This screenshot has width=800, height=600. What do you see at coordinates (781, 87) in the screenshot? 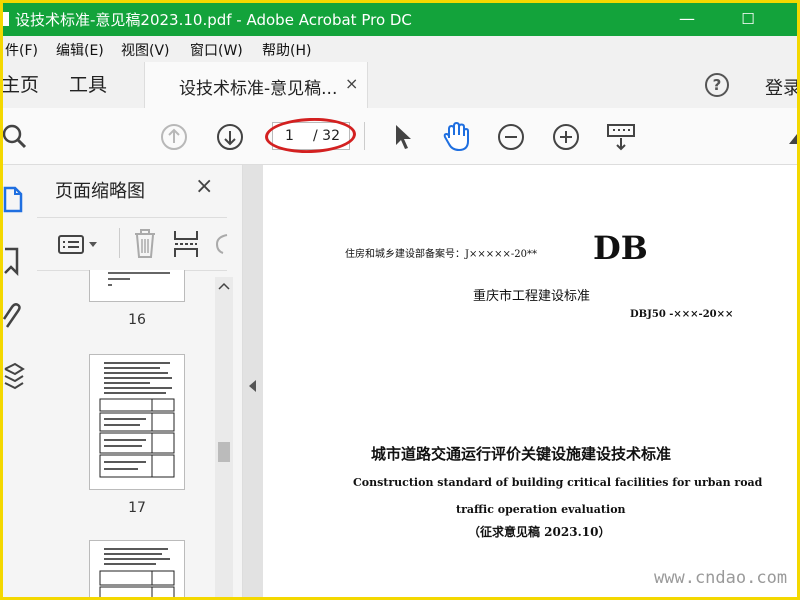
I see `login-button: 登录` at bounding box center [781, 87].